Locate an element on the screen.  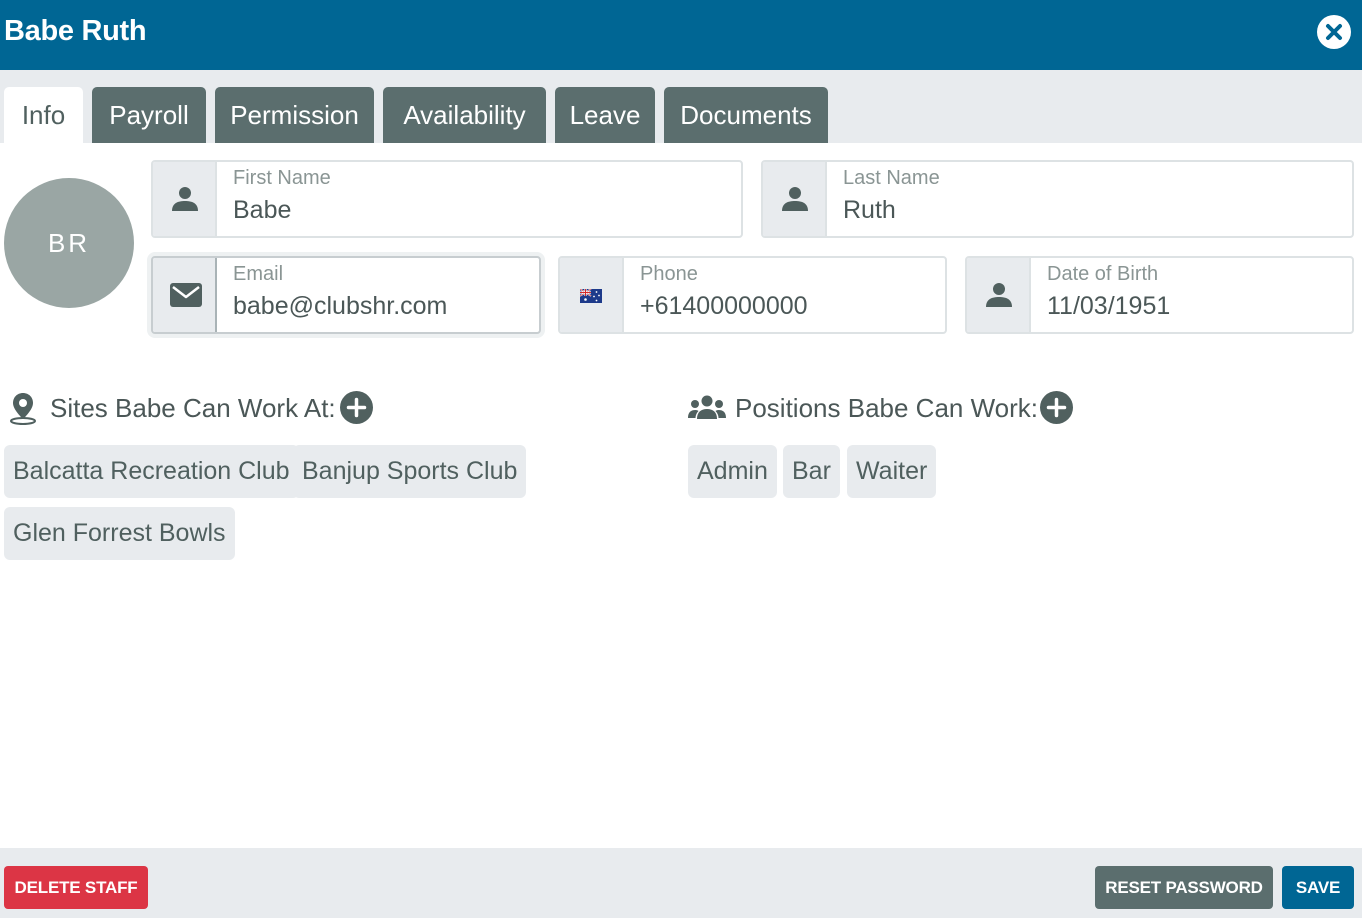
avatar: BR is located at coordinates (69, 243).